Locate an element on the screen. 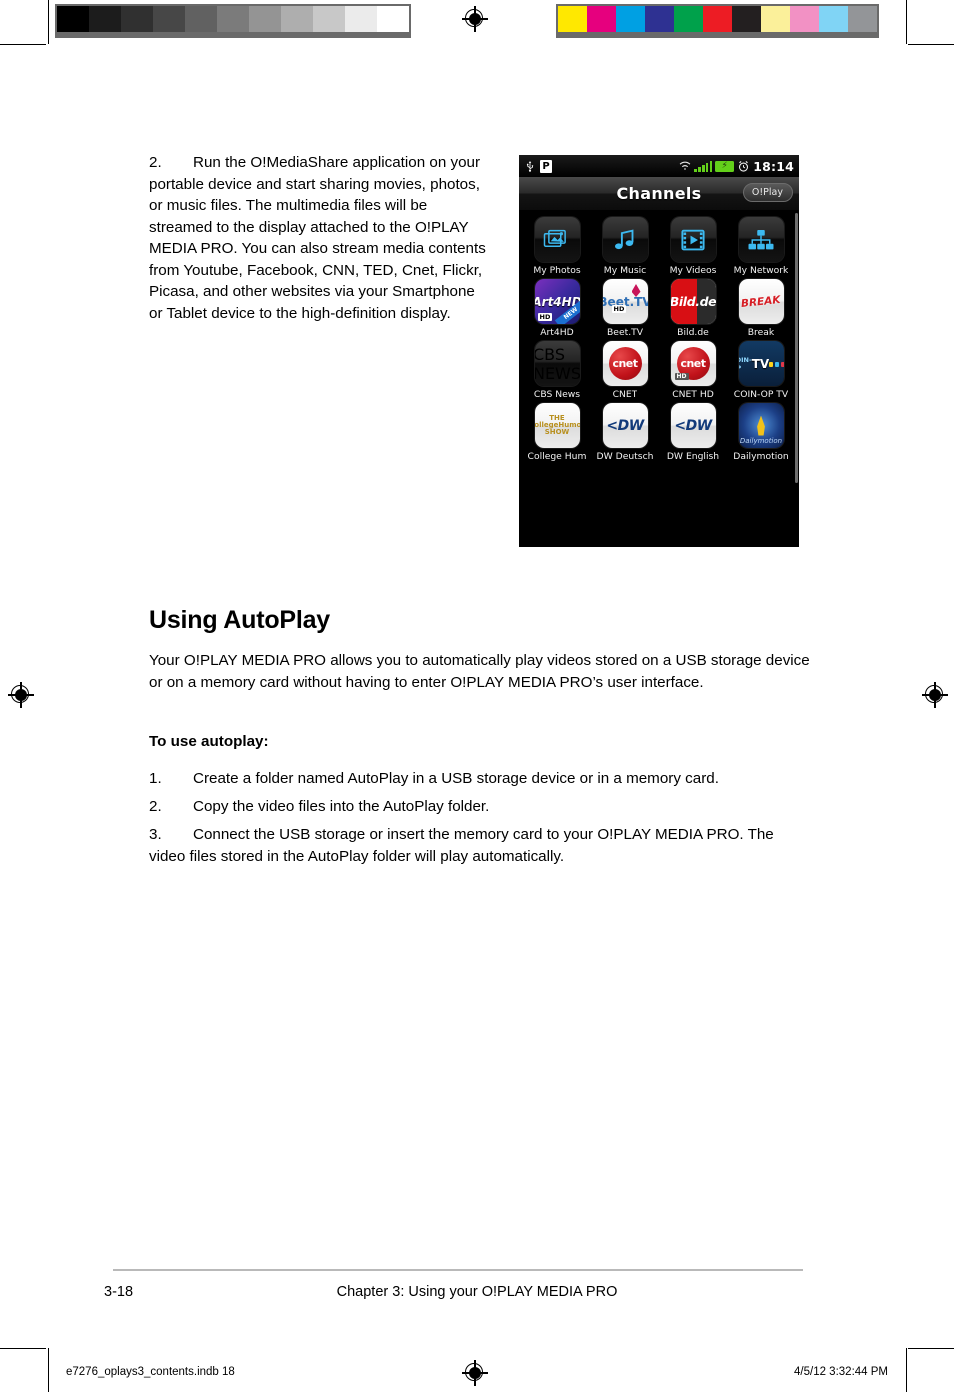 The width and height of the screenshot is (954, 1392). app-tile-cbs-news: CBS NEWS CBS News is located at coordinates (557, 370).